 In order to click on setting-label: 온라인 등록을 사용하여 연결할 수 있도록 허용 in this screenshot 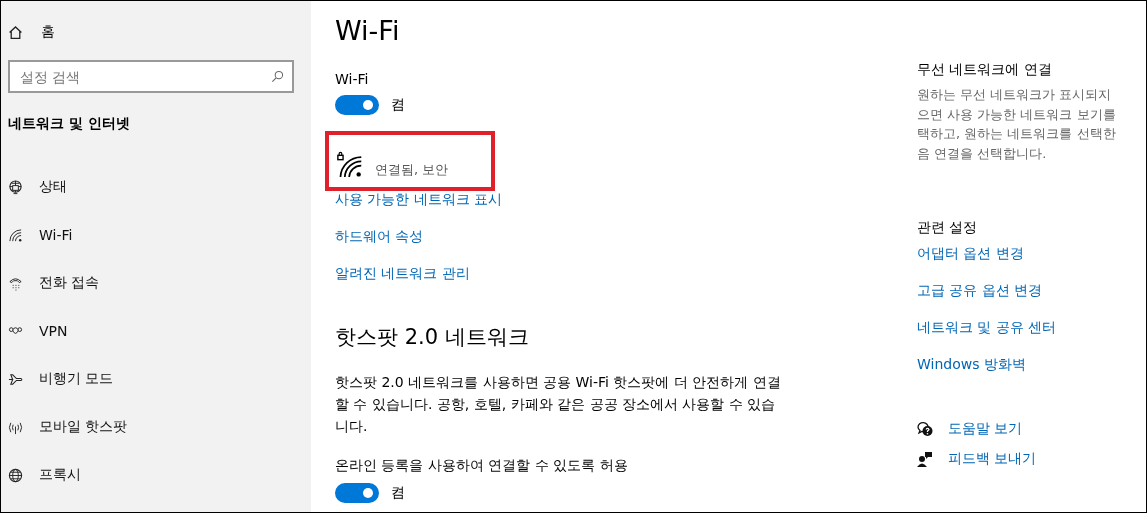, I will do `click(482, 466)`.